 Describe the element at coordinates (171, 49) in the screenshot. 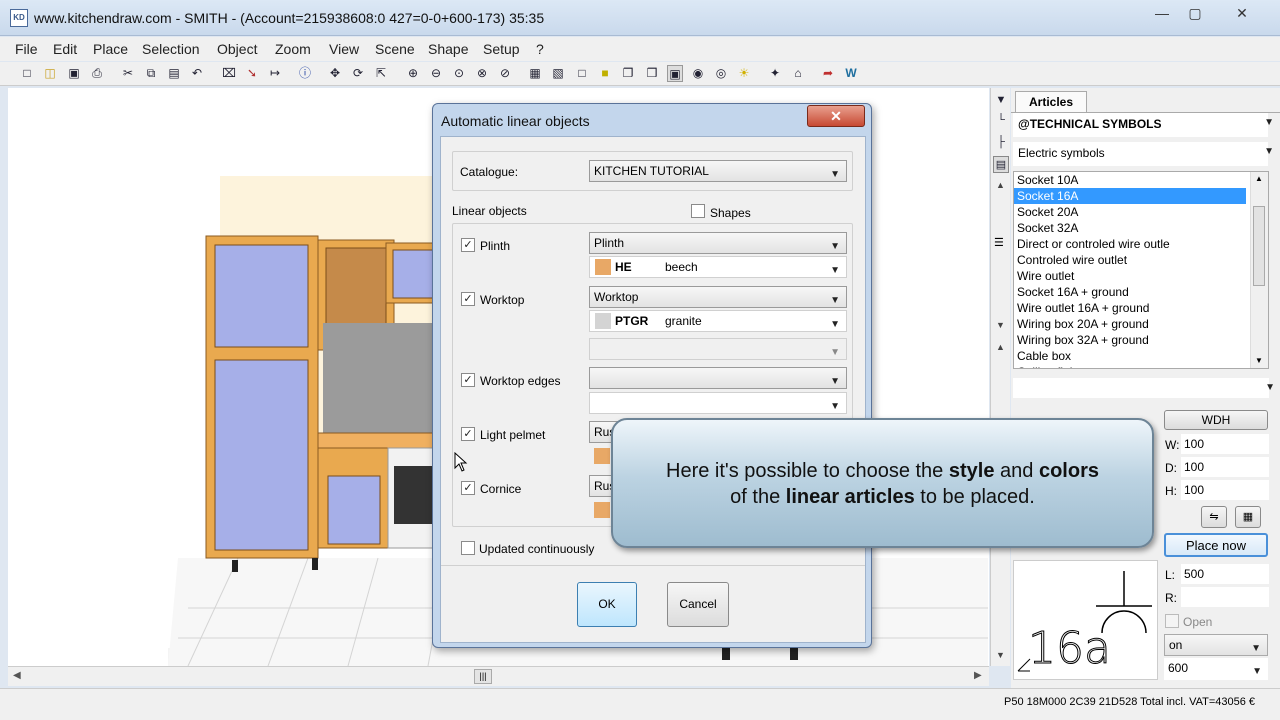

I see `menu-selection: Selection` at that location.